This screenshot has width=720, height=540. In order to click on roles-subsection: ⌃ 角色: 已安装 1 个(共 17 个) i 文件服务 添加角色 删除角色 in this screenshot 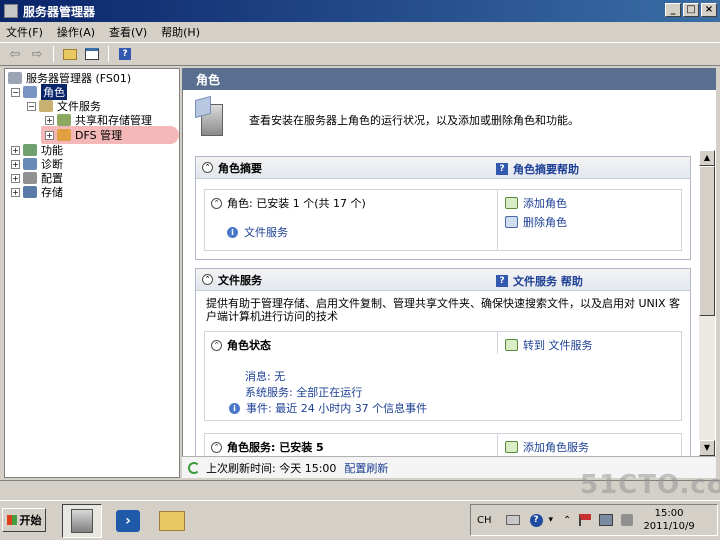, I will do `click(443, 220)`.